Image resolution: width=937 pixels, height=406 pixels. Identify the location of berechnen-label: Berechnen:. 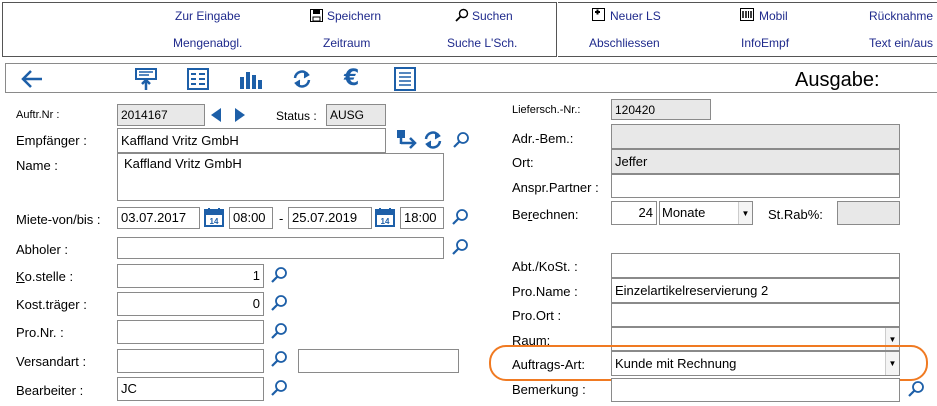
(545, 214).